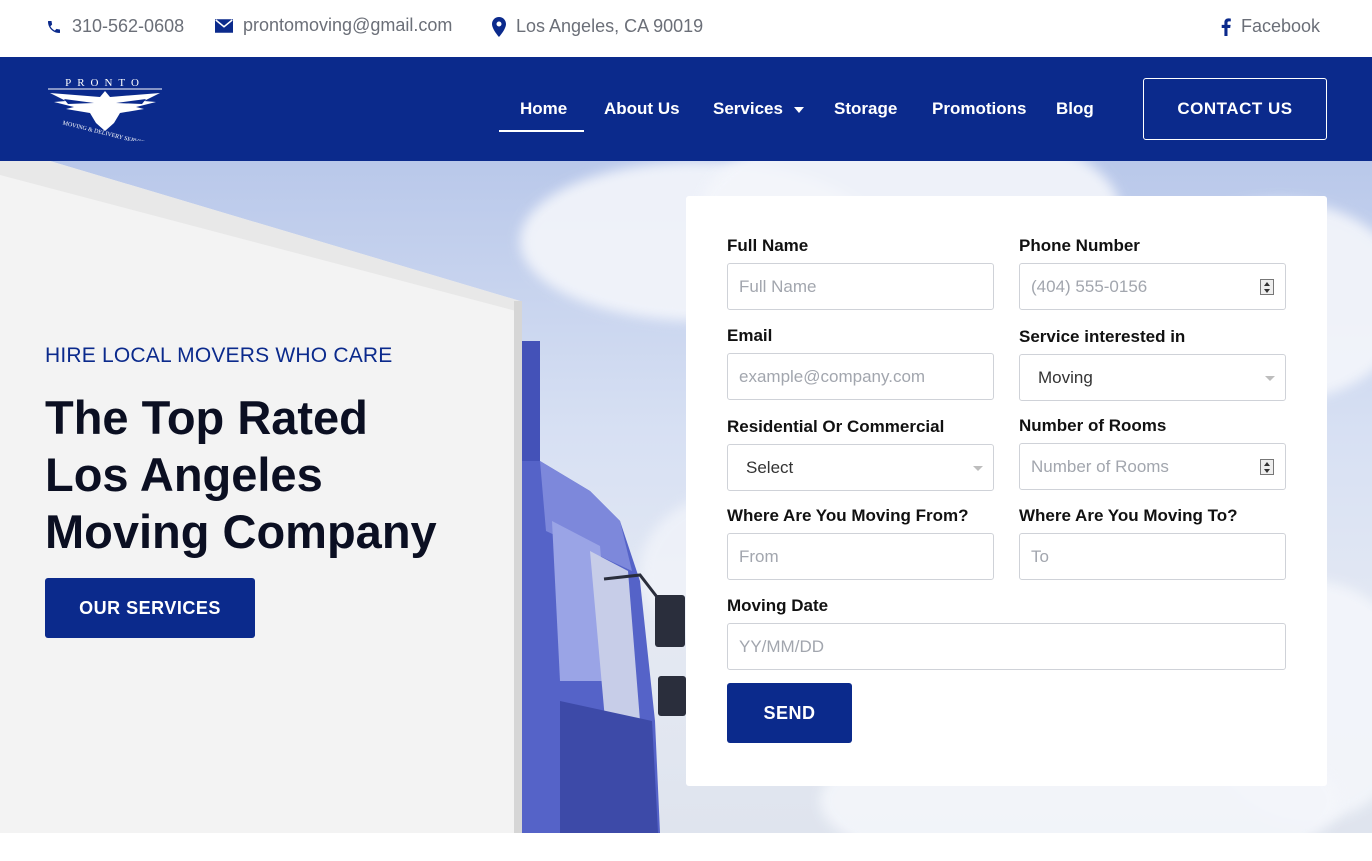 This screenshot has height=861, width=1372. Describe the element at coordinates (1079, 245) in the screenshot. I see `phone-number-label: Phone Number` at that location.